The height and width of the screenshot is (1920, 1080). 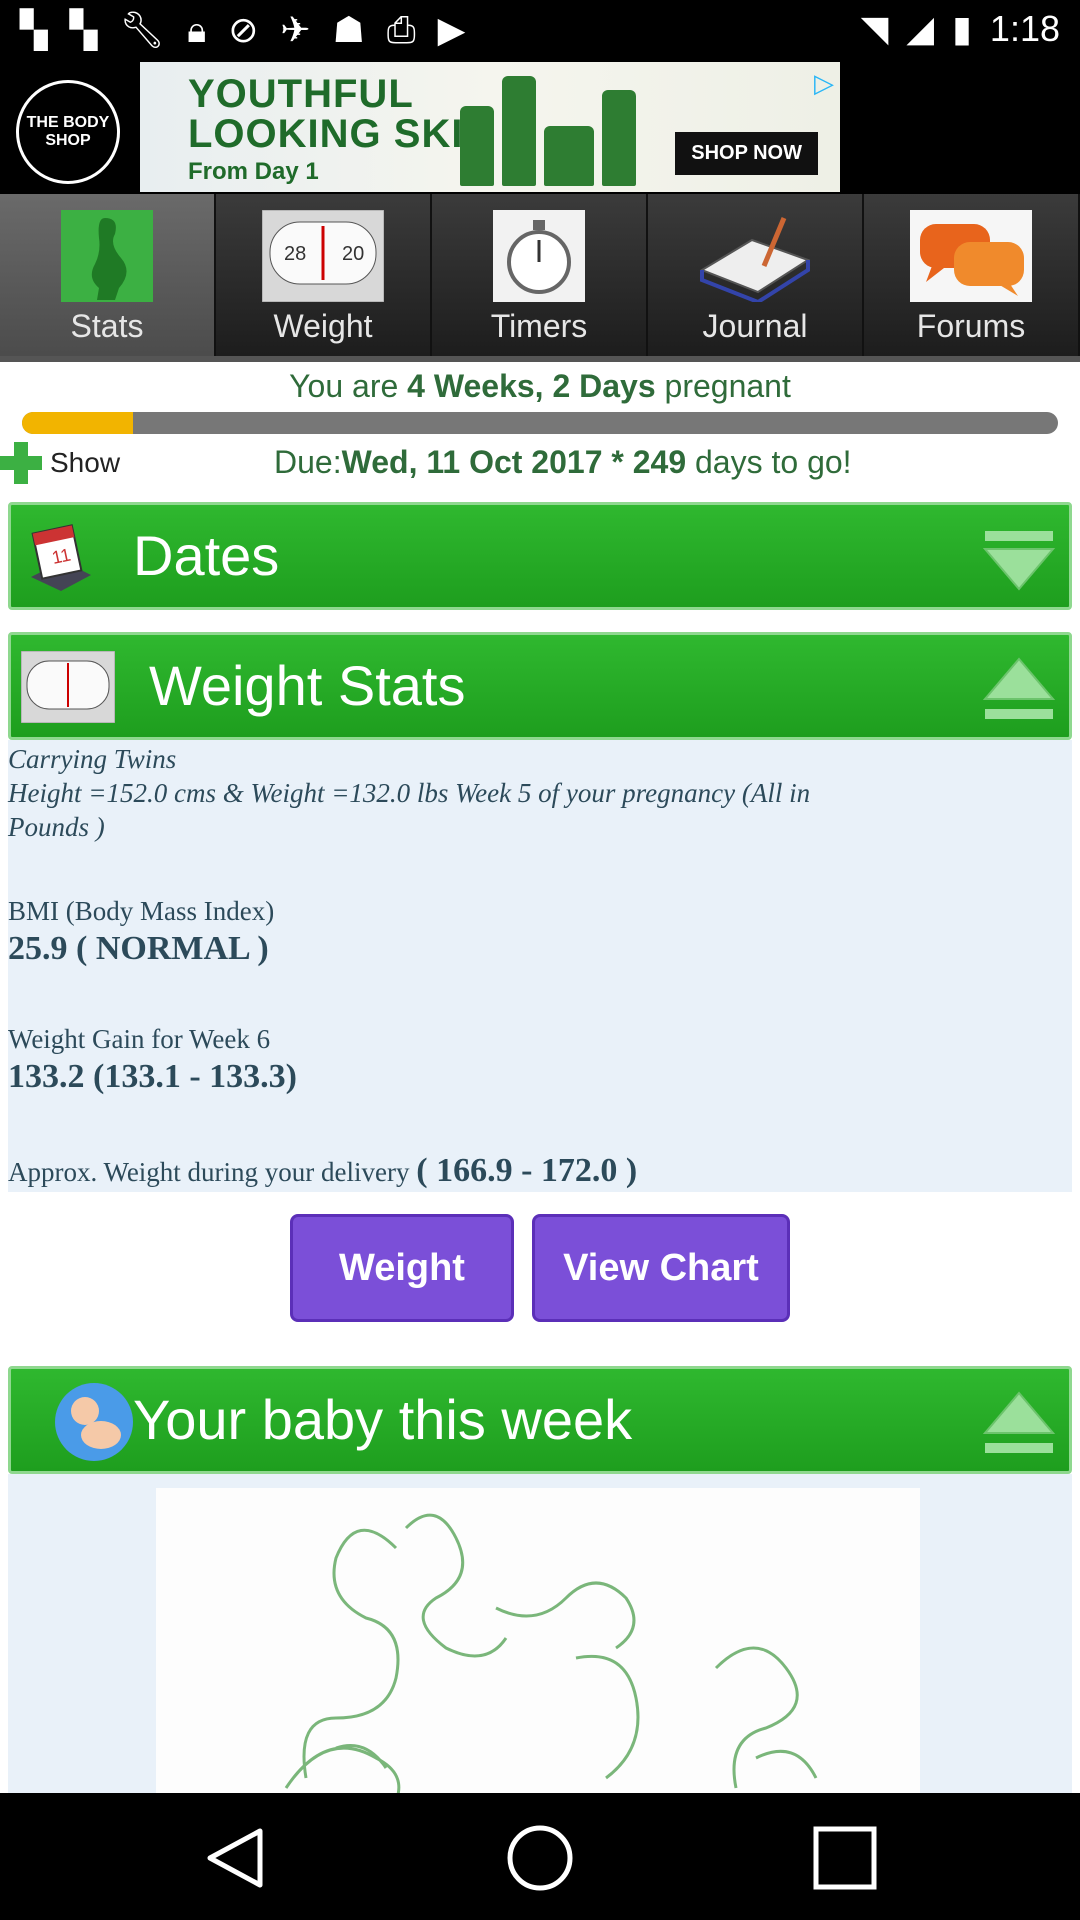 I want to click on tab-journal: Journal, so click(x=756, y=277).